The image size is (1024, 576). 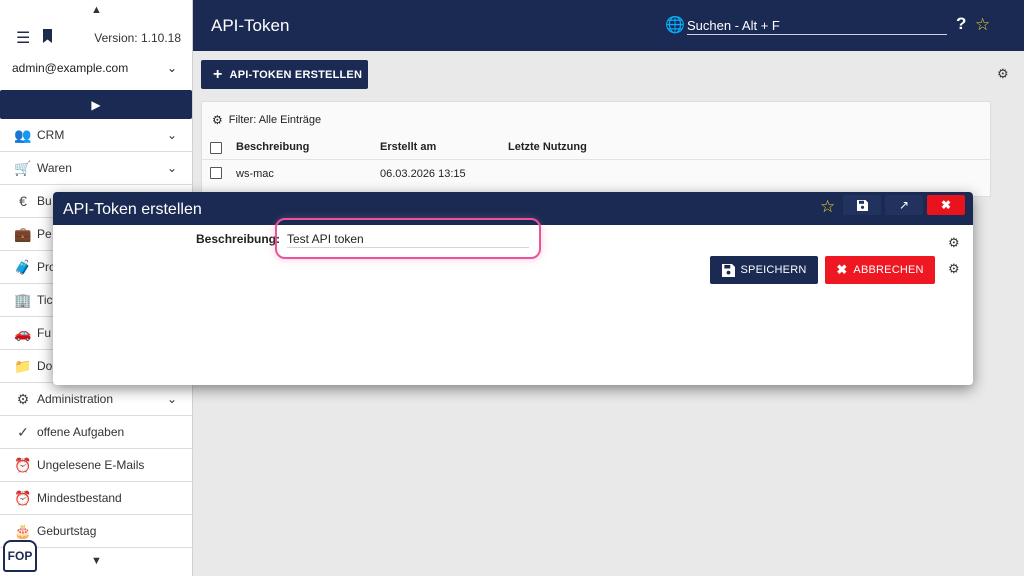 I want to click on sidebar-item-label: Do, so click(x=45, y=366).